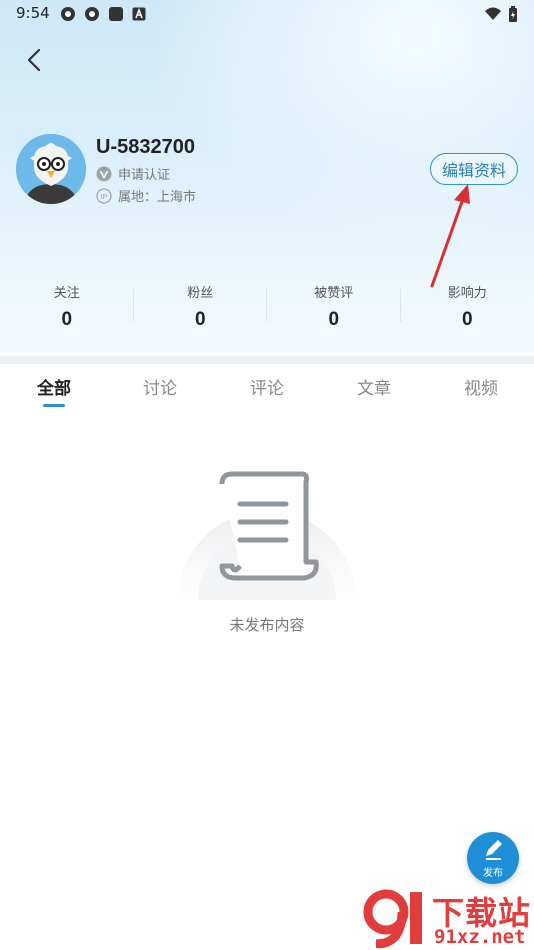 The image size is (534, 950). I want to click on tab-discussion: 讨论, so click(160, 386).